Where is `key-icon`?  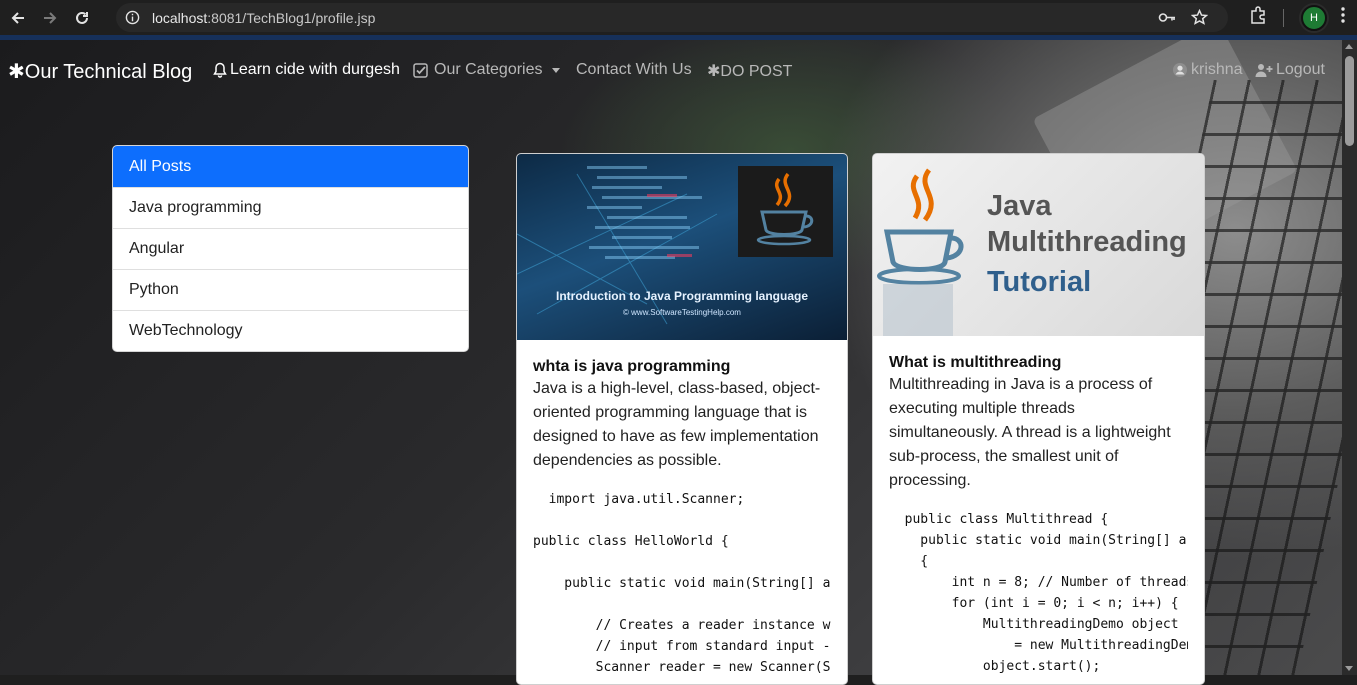 key-icon is located at coordinates (1167, 20).